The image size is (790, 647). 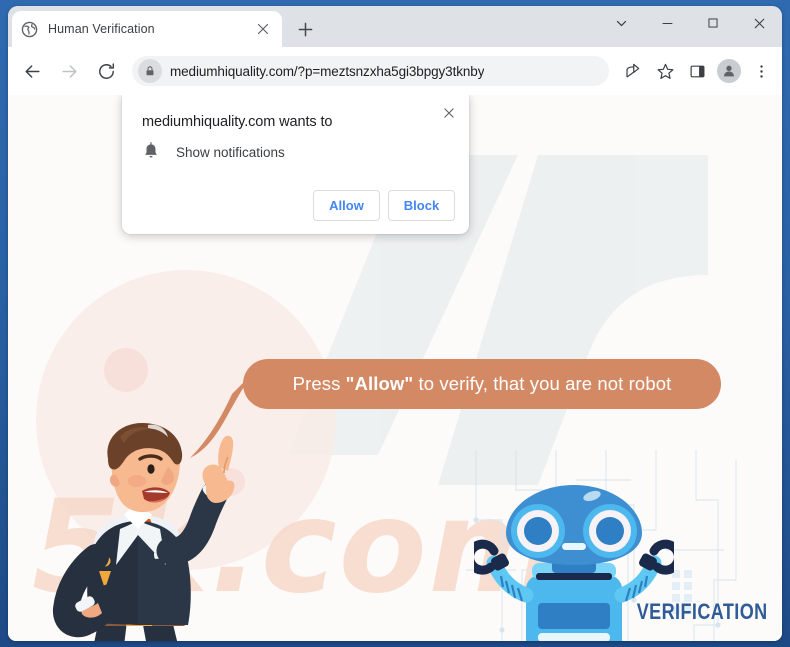 What do you see at coordinates (150, 71) in the screenshot?
I see `lock-icon` at bounding box center [150, 71].